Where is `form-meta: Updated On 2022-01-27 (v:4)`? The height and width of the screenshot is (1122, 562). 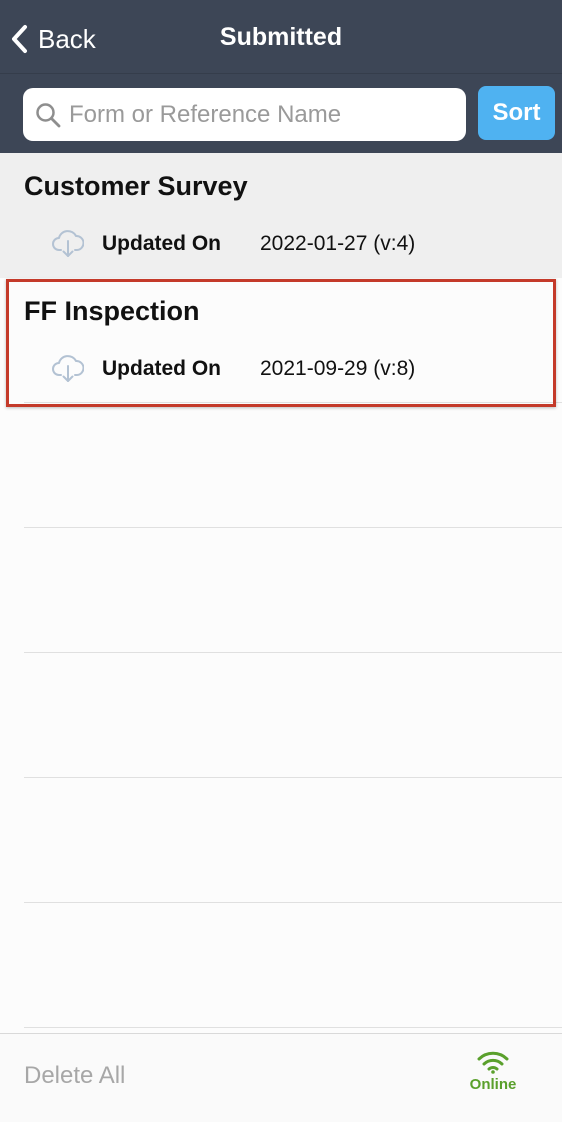
form-meta: Updated On 2022-01-27 (v:4) is located at coordinates (233, 244).